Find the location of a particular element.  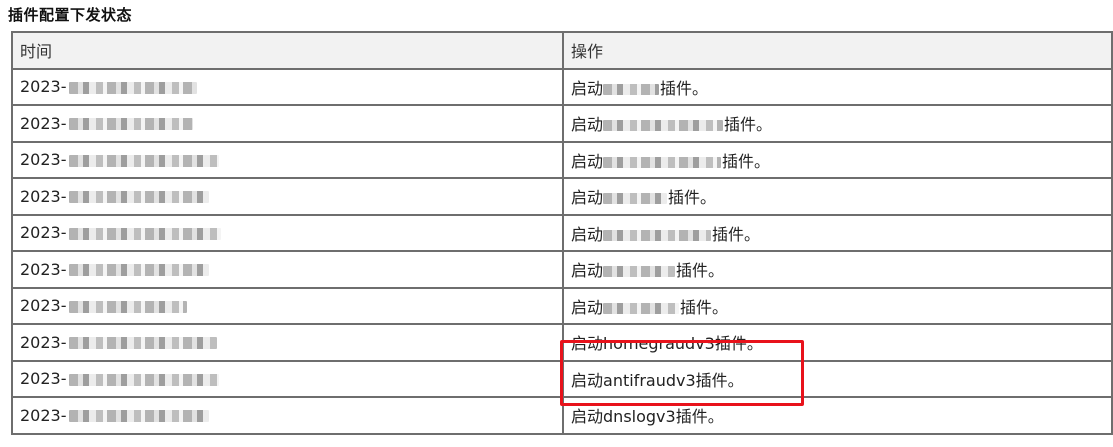

cell-operation: 启动homegraudv3插件。 is located at coordinates (837, 342).